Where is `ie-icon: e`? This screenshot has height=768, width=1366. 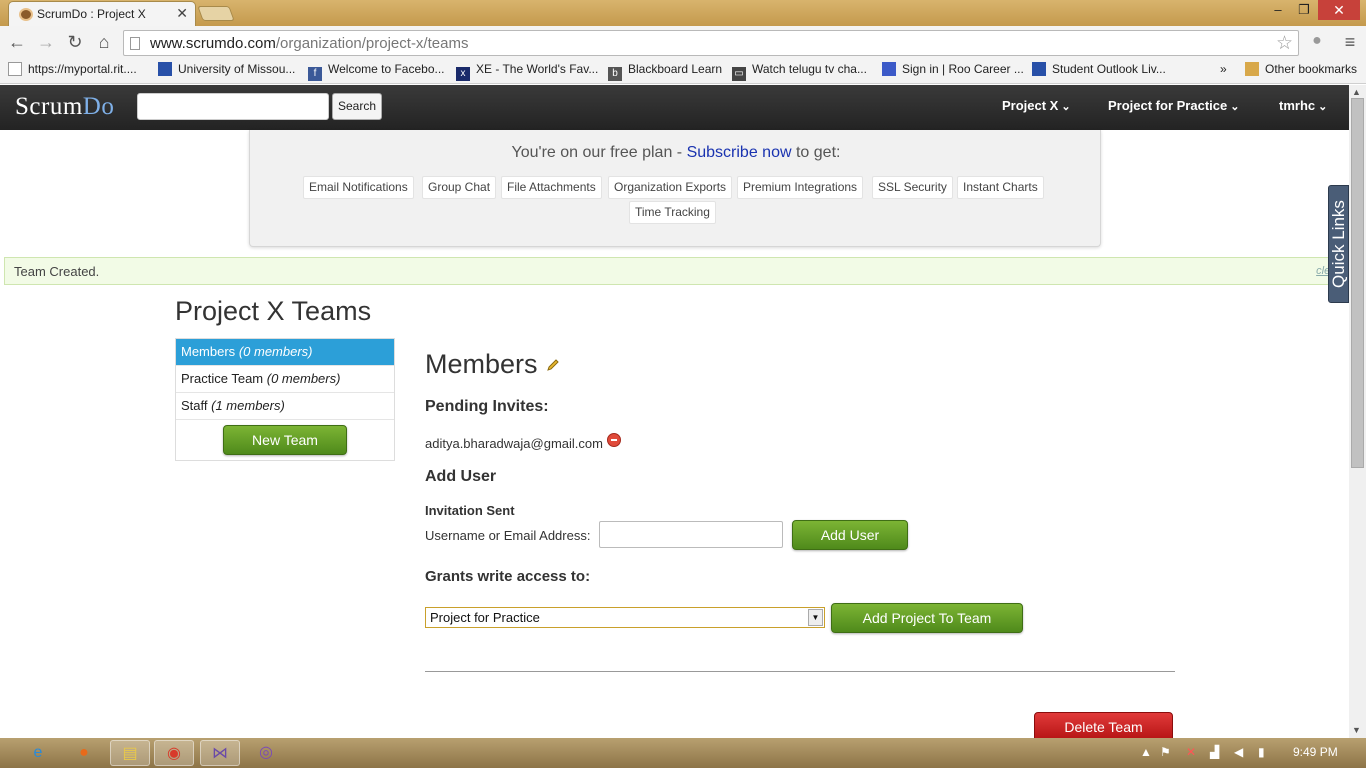
ie-icon: e is located at coordinates (38, 753).